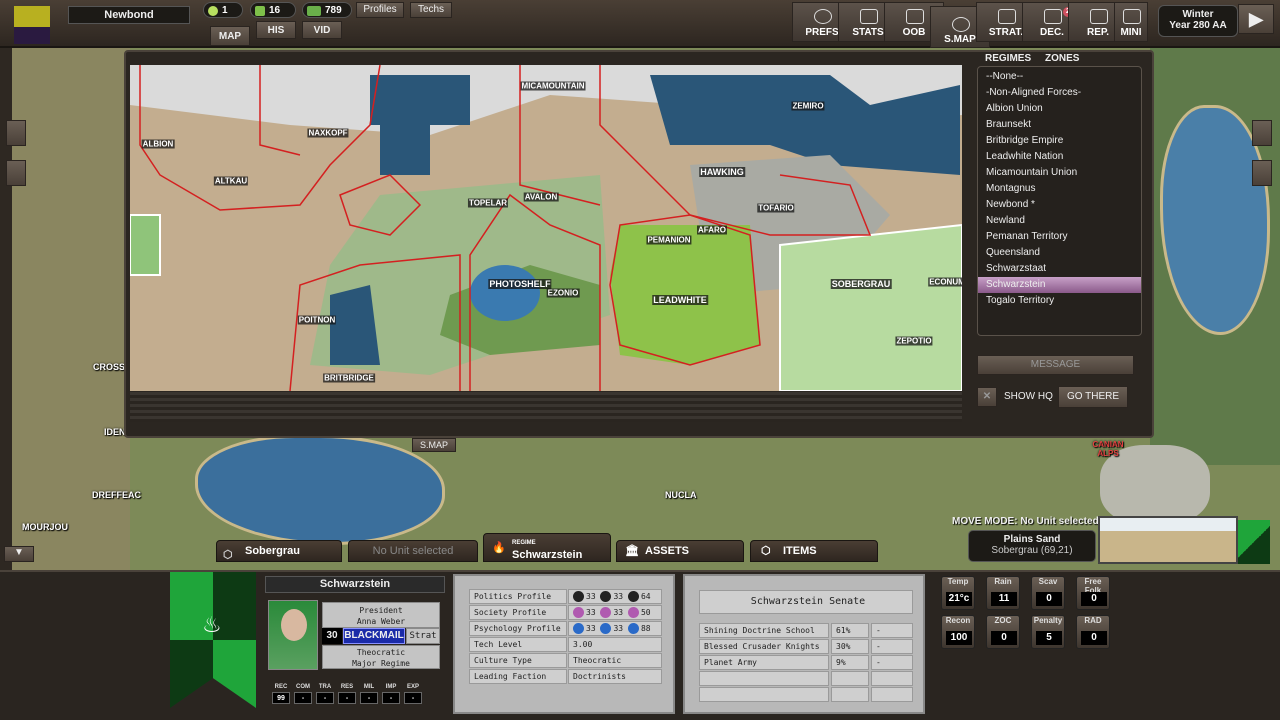 The height and width of the screenshot is (720, 1280). Describe the element at coordinates (273, 551) in the screenshot. I see `tab-label: Sobergrau` at that location.